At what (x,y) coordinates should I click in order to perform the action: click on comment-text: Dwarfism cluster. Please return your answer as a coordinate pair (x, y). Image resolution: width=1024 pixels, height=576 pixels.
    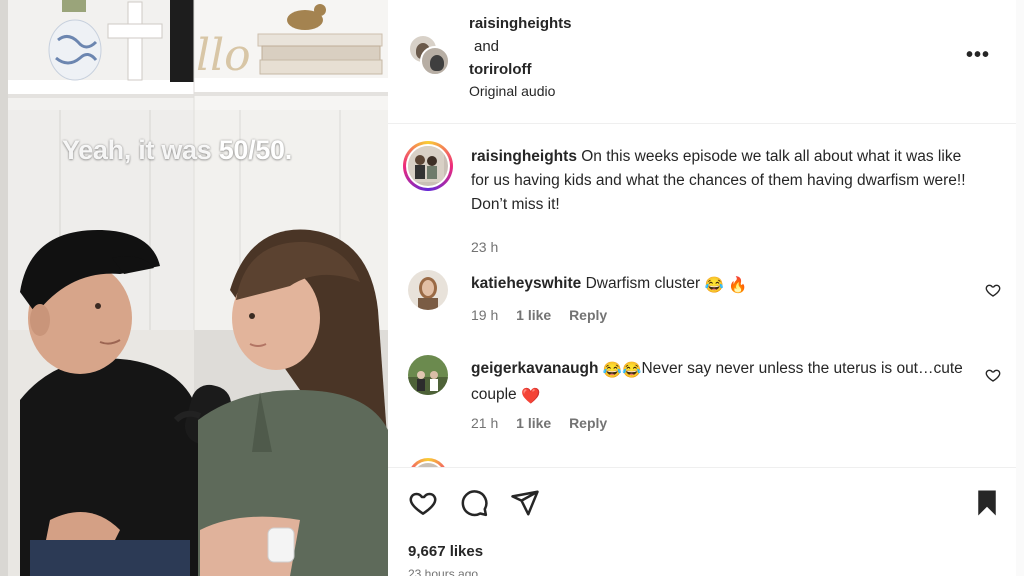
    Looking at the image, I should click on (643, 283).